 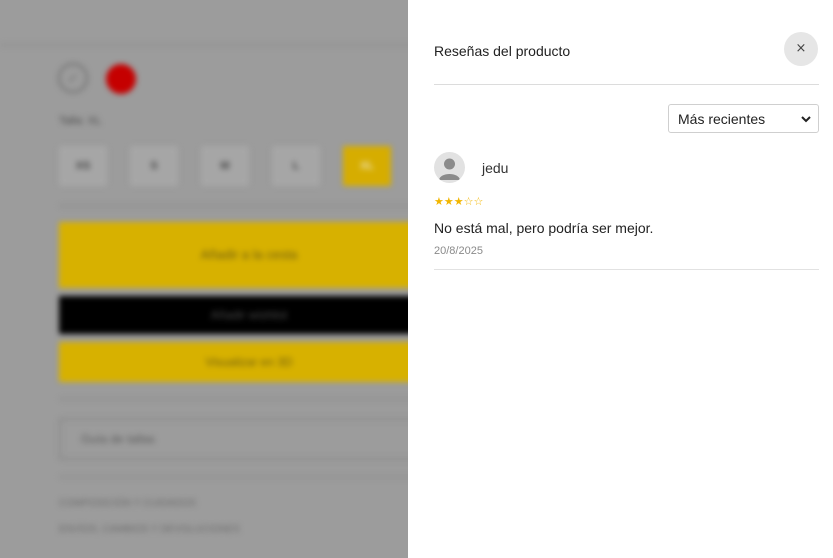 I want to click on panel-divider, so click(x=626, y=84).